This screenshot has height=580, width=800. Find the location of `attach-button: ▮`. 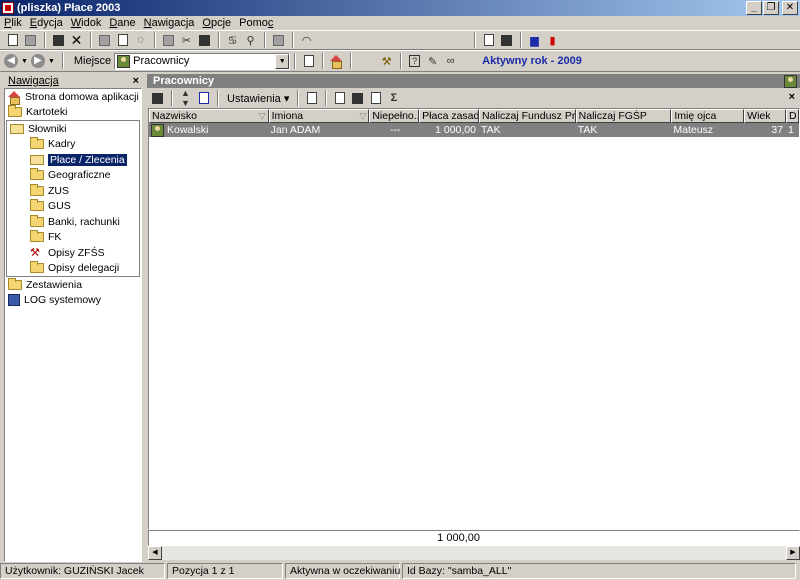

attach-button: ▮ is located at coordinates (552, 40).